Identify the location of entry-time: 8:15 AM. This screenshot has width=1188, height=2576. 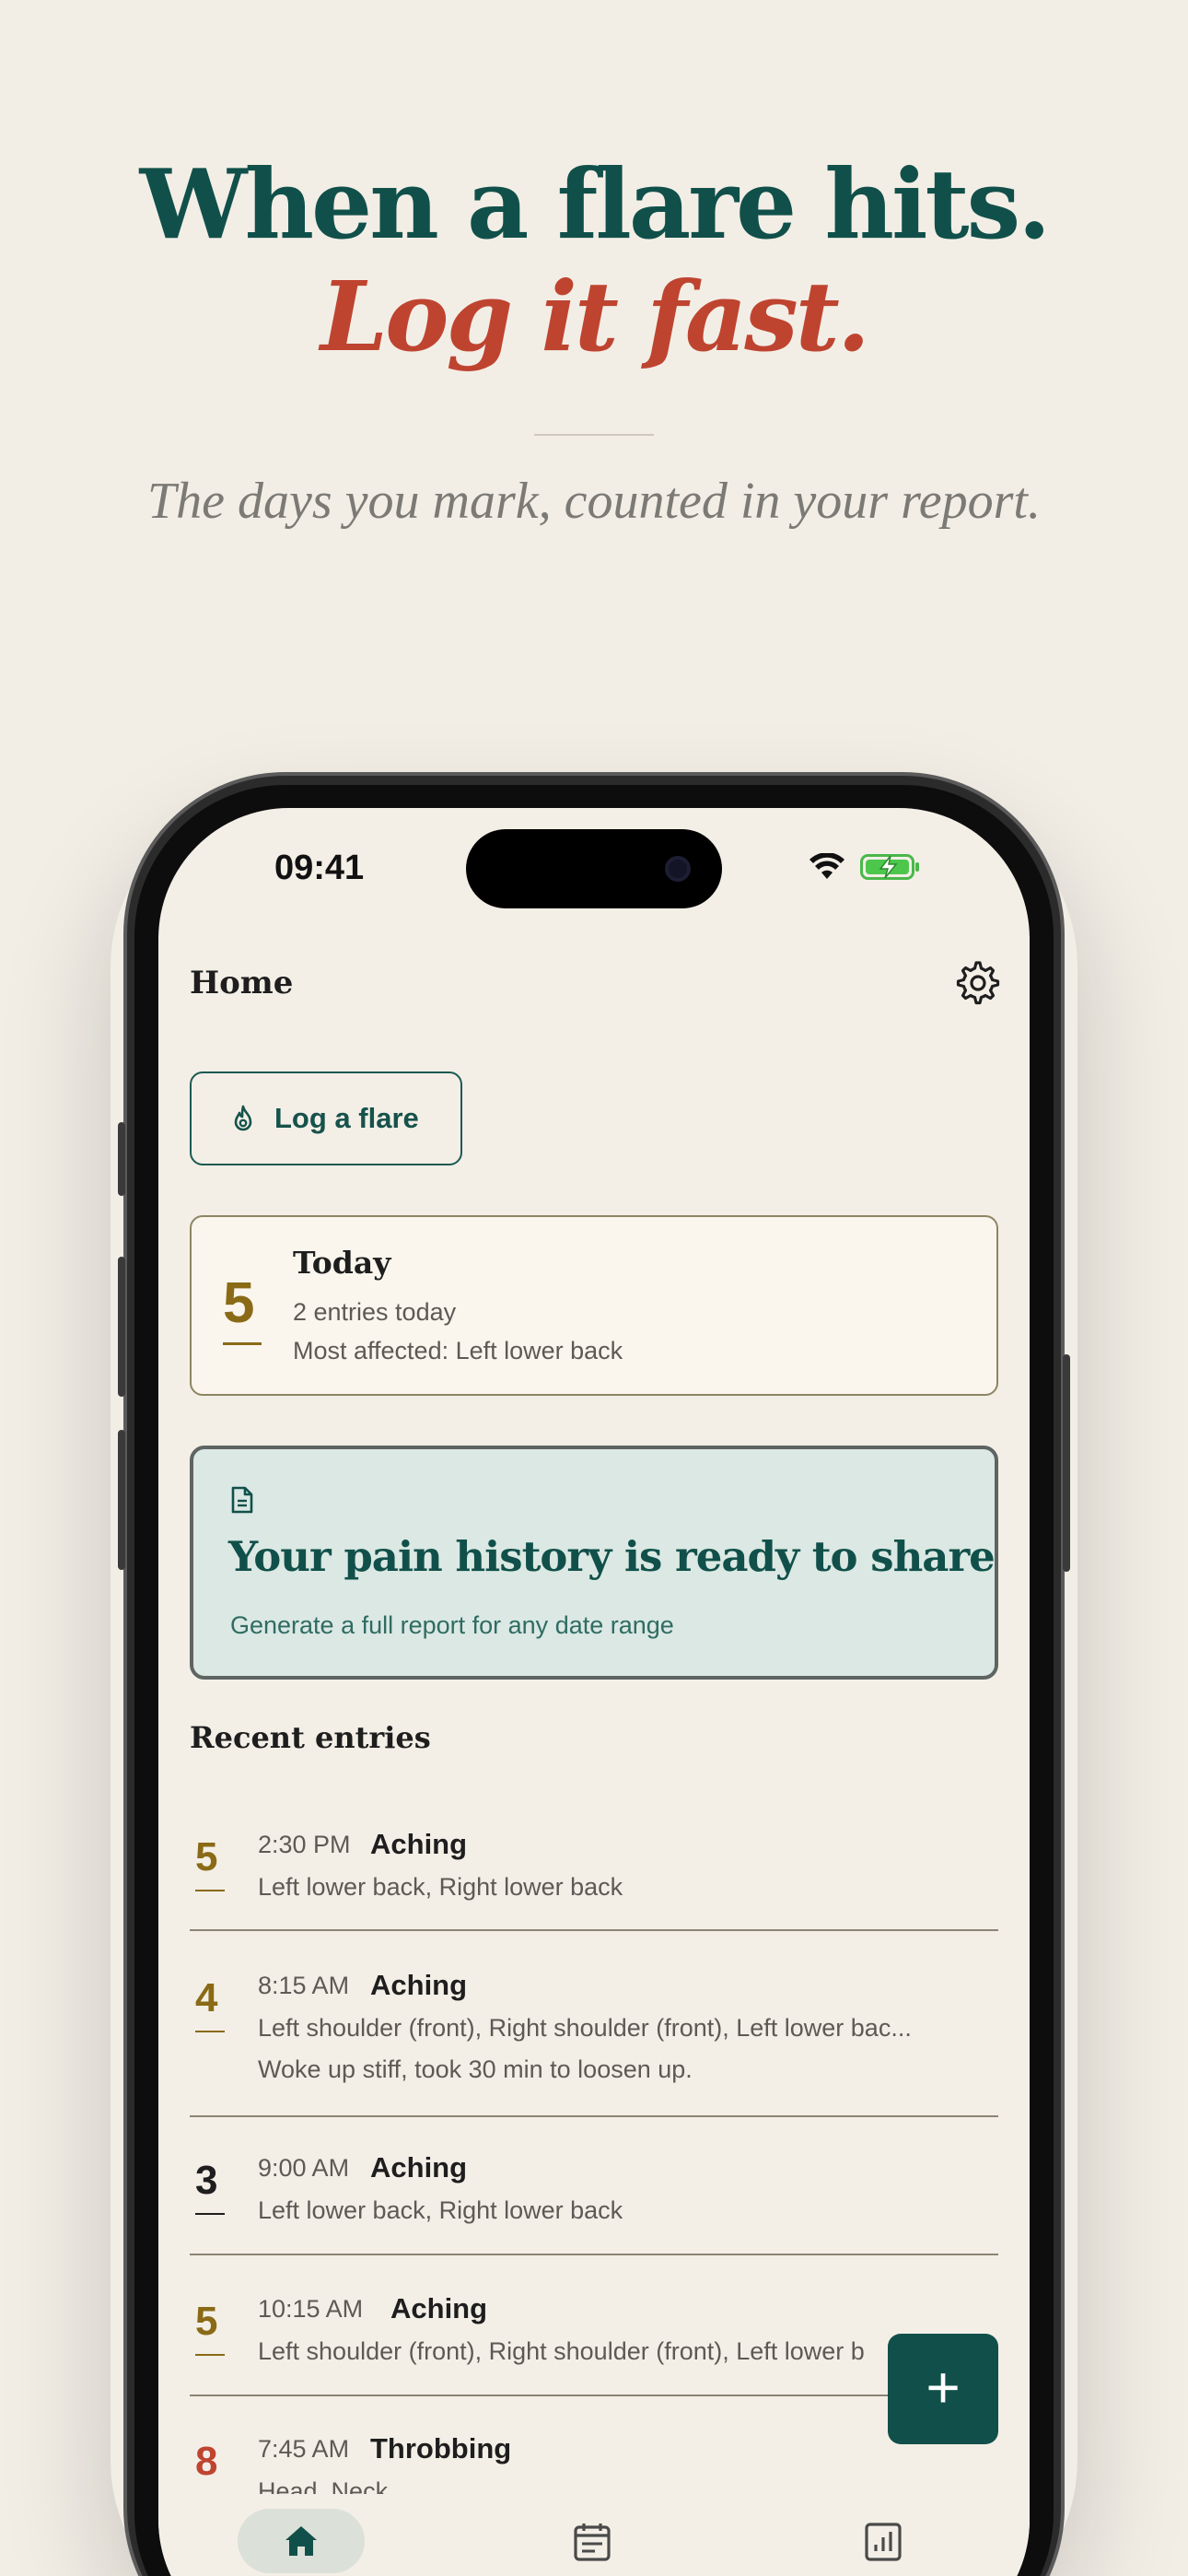
(304, 1986).